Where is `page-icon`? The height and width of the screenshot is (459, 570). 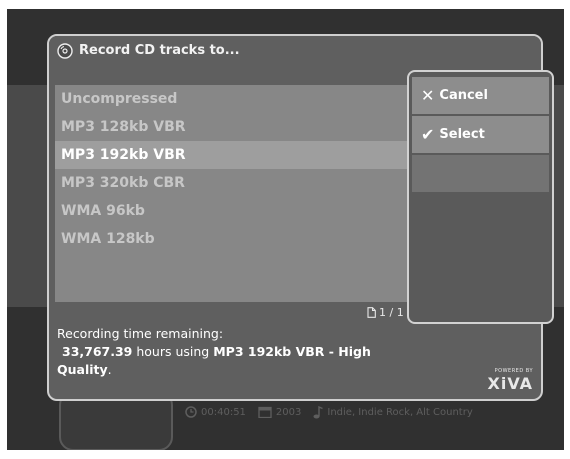 page-icon is located at coordinates (371, 312).